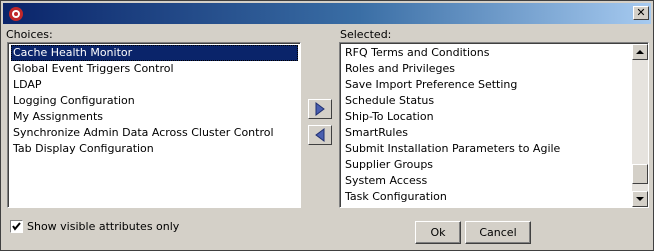  What do you see at coordinates (16, 14) in the screenshot?
I see `app-logo-icon` at bounding box center [16, 14].